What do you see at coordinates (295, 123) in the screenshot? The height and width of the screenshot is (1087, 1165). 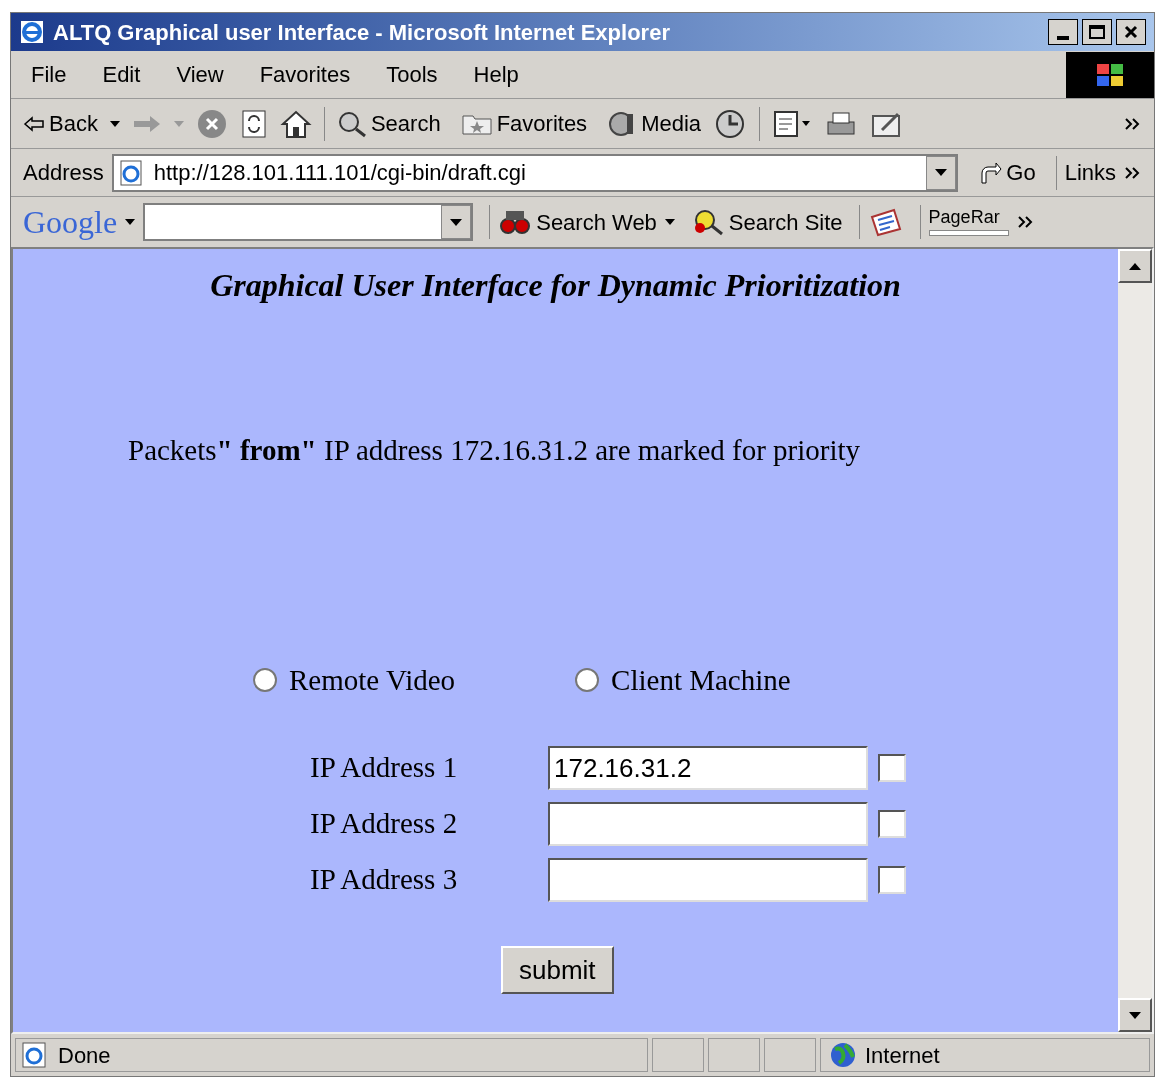 I see `home-icon` at bounding box center [295, 123].